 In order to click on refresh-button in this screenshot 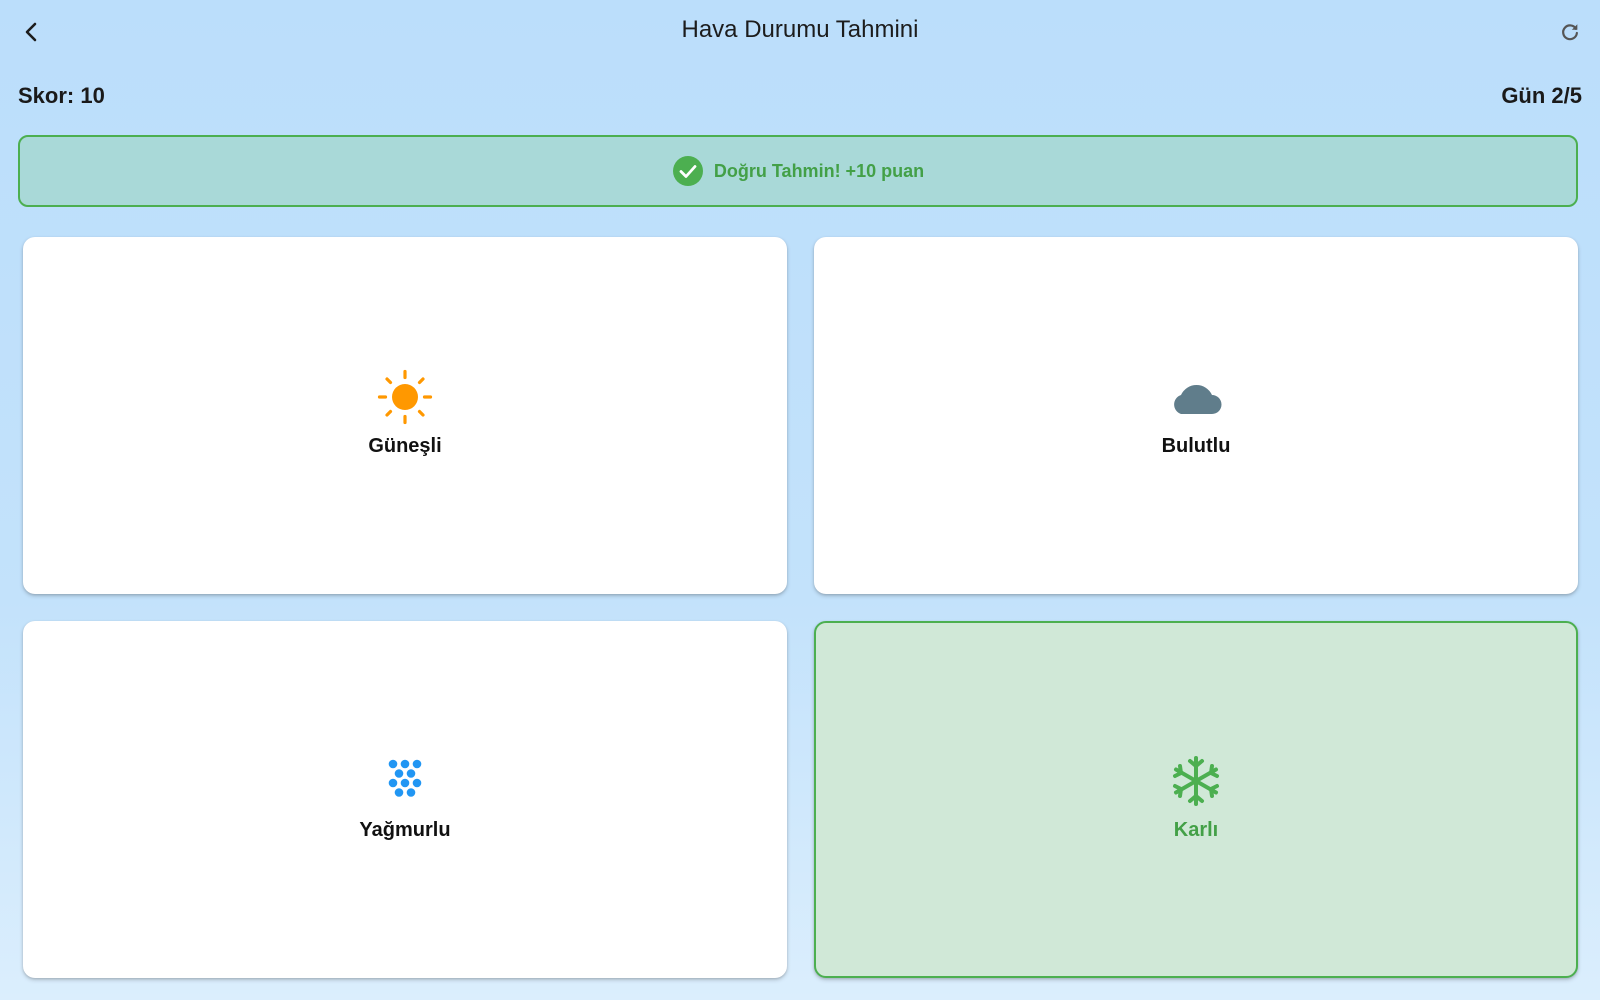, I will do `click(1570, 32)`.